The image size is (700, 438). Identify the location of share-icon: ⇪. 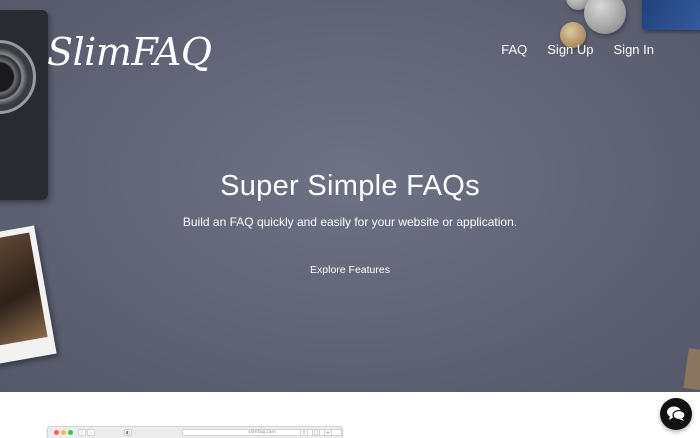
(304, 432).